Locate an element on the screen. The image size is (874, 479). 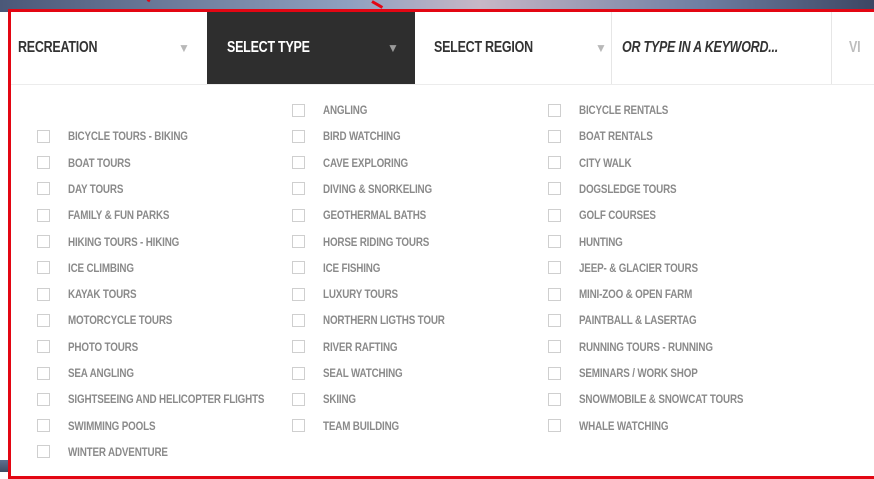
type-option: SIGHTSEEING AND HELICOPTER FLIGHTS is located at coordinates (172, 399).